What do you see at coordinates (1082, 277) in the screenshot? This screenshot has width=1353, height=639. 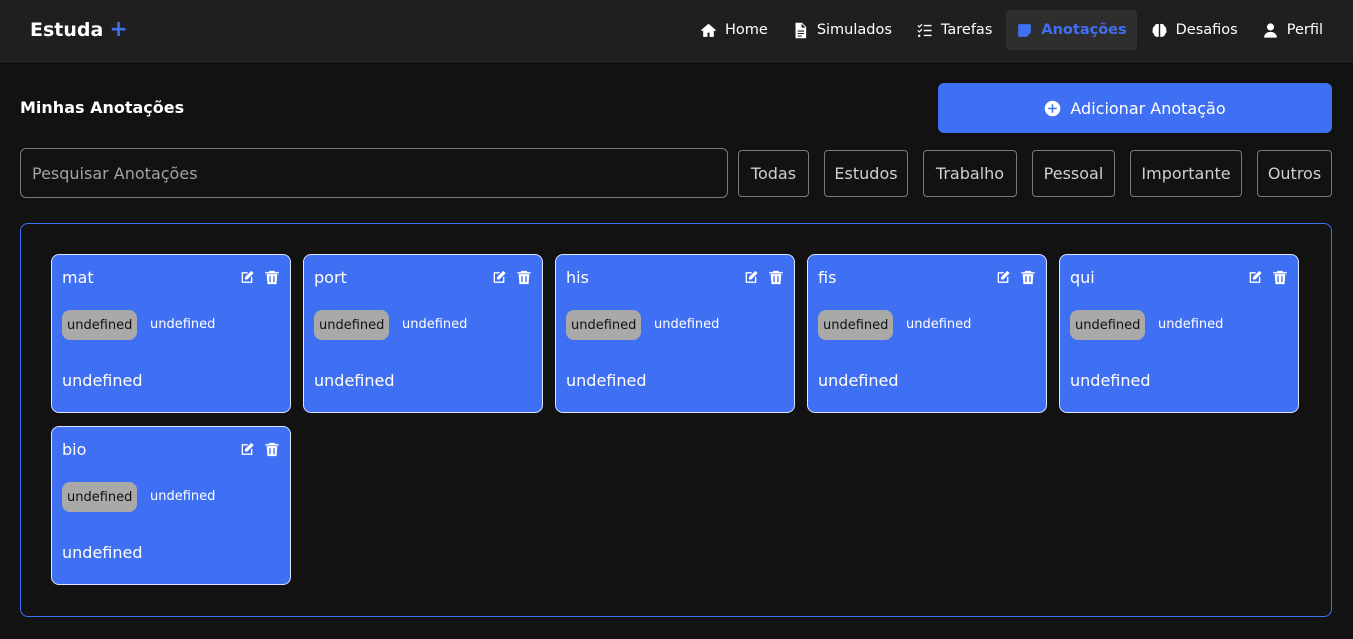 I see `note-title: qui` at bounding box center [1082, 277].